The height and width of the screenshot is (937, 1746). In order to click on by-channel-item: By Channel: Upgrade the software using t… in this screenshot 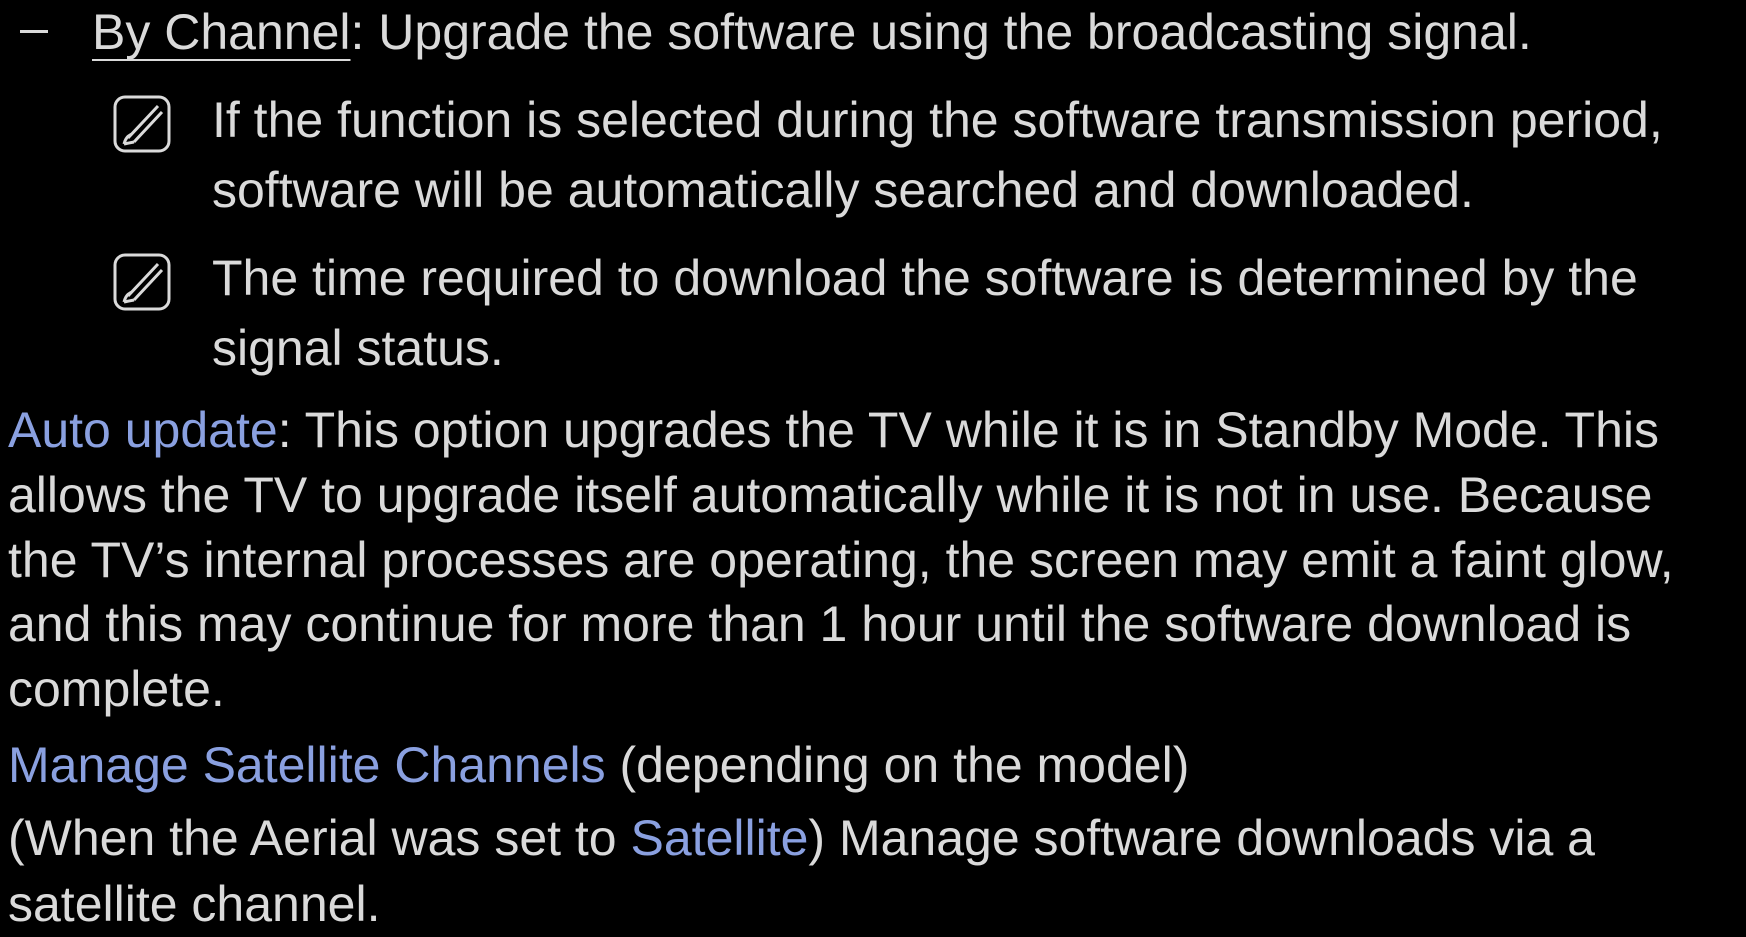, I will do `click(812, 32)`.